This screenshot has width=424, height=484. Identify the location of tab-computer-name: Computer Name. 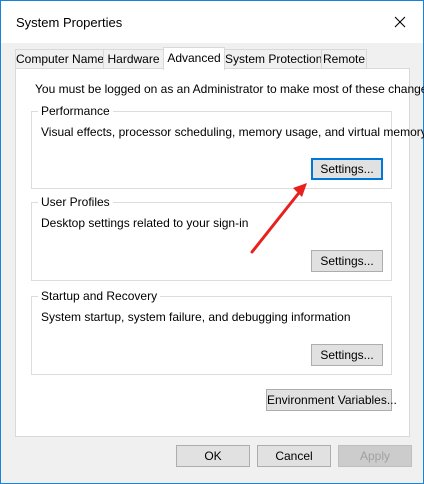
(59, 58).